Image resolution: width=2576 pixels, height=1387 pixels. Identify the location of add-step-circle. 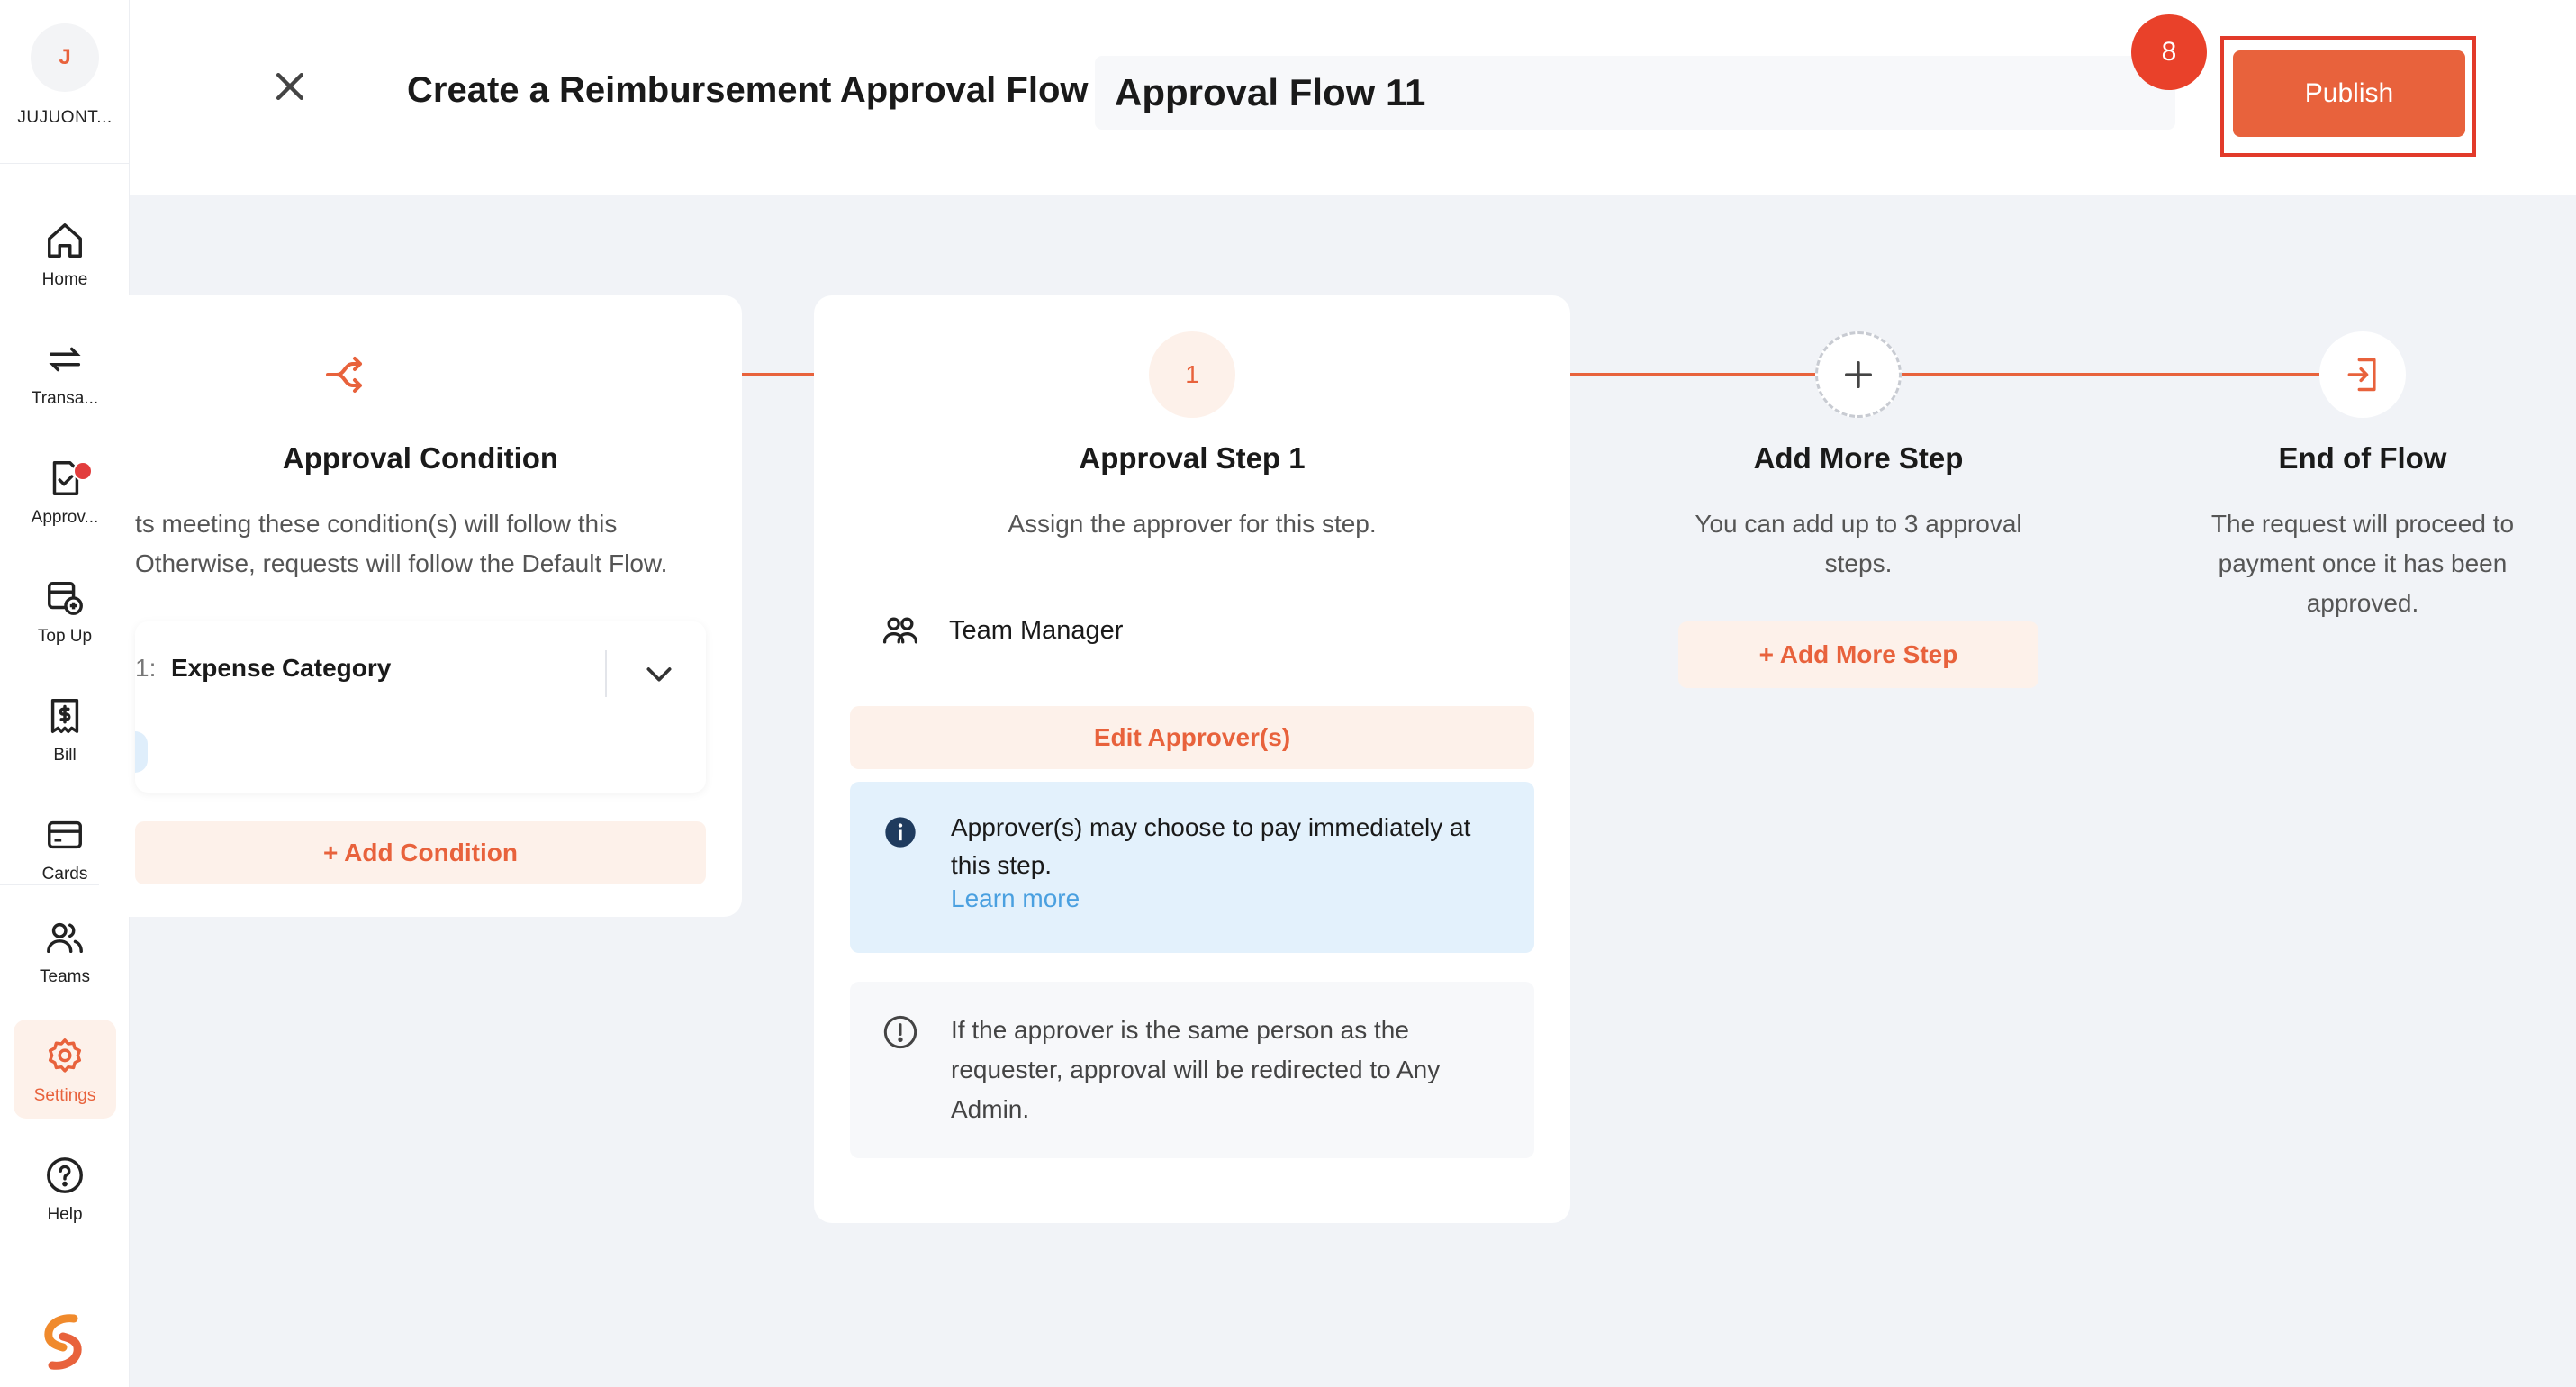
(1858, 374).